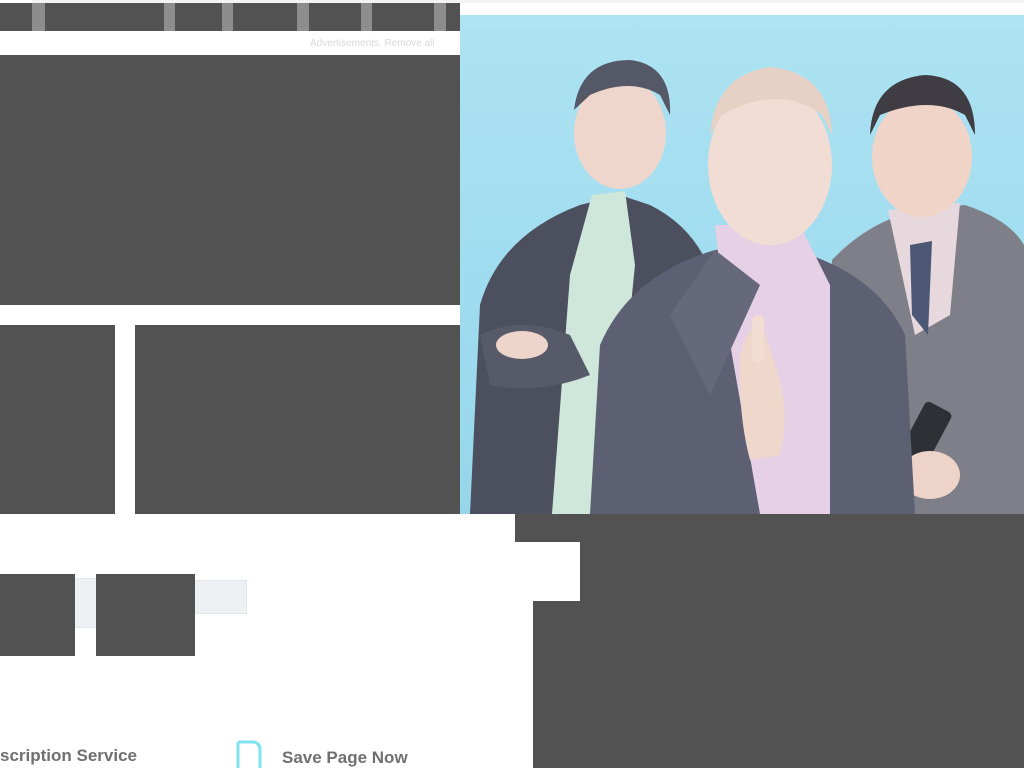 Image resolution: width=1024 pixels, height=768 pixels. What do you see at coordinates (219, 597) in the screenshot?
I see `thumbnail-image` at bounding box center [219, 597].